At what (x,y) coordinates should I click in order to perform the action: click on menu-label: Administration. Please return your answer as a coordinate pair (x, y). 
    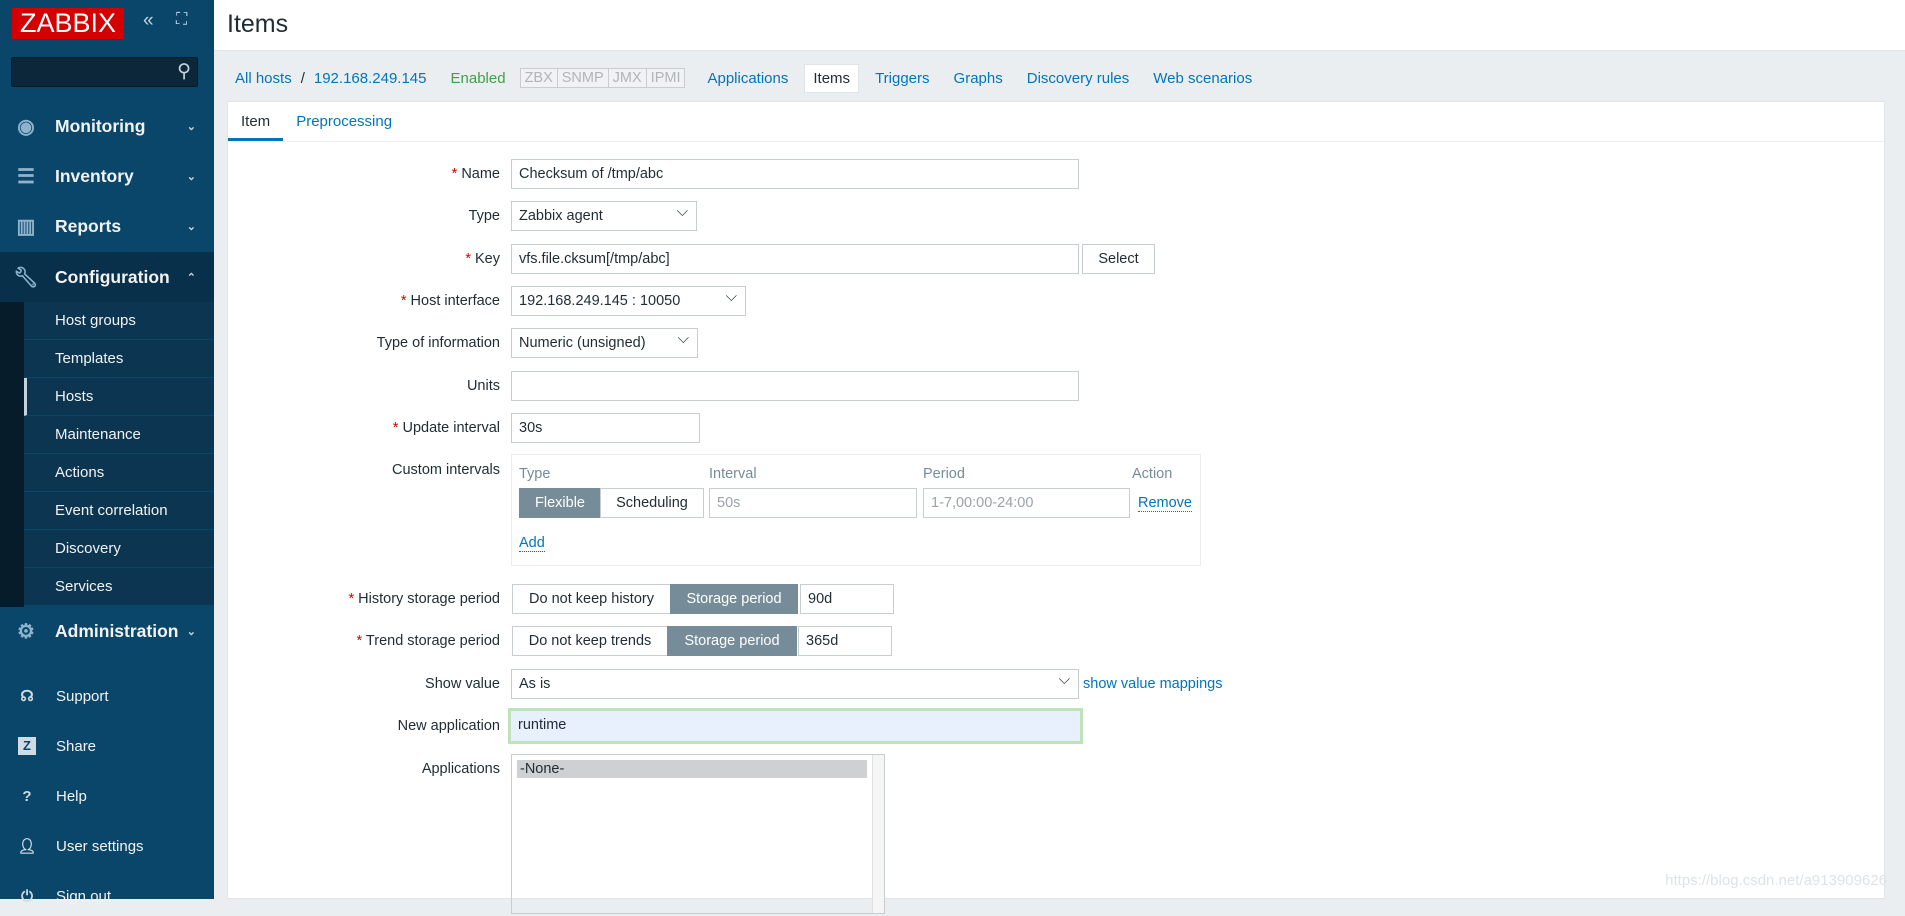
    Looking at the image, I should click on (117, 630).